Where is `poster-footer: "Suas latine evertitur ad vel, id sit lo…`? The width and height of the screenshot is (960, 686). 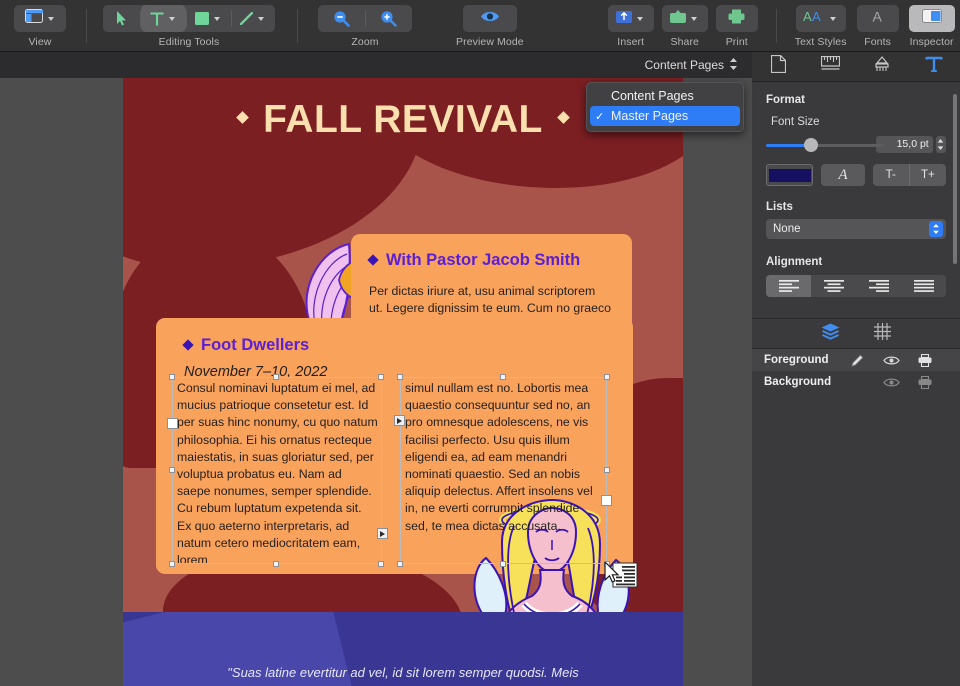
poster-footer: "Suas latine evertitur ad vel, id sit lo… is located at coordinates (403, 649).